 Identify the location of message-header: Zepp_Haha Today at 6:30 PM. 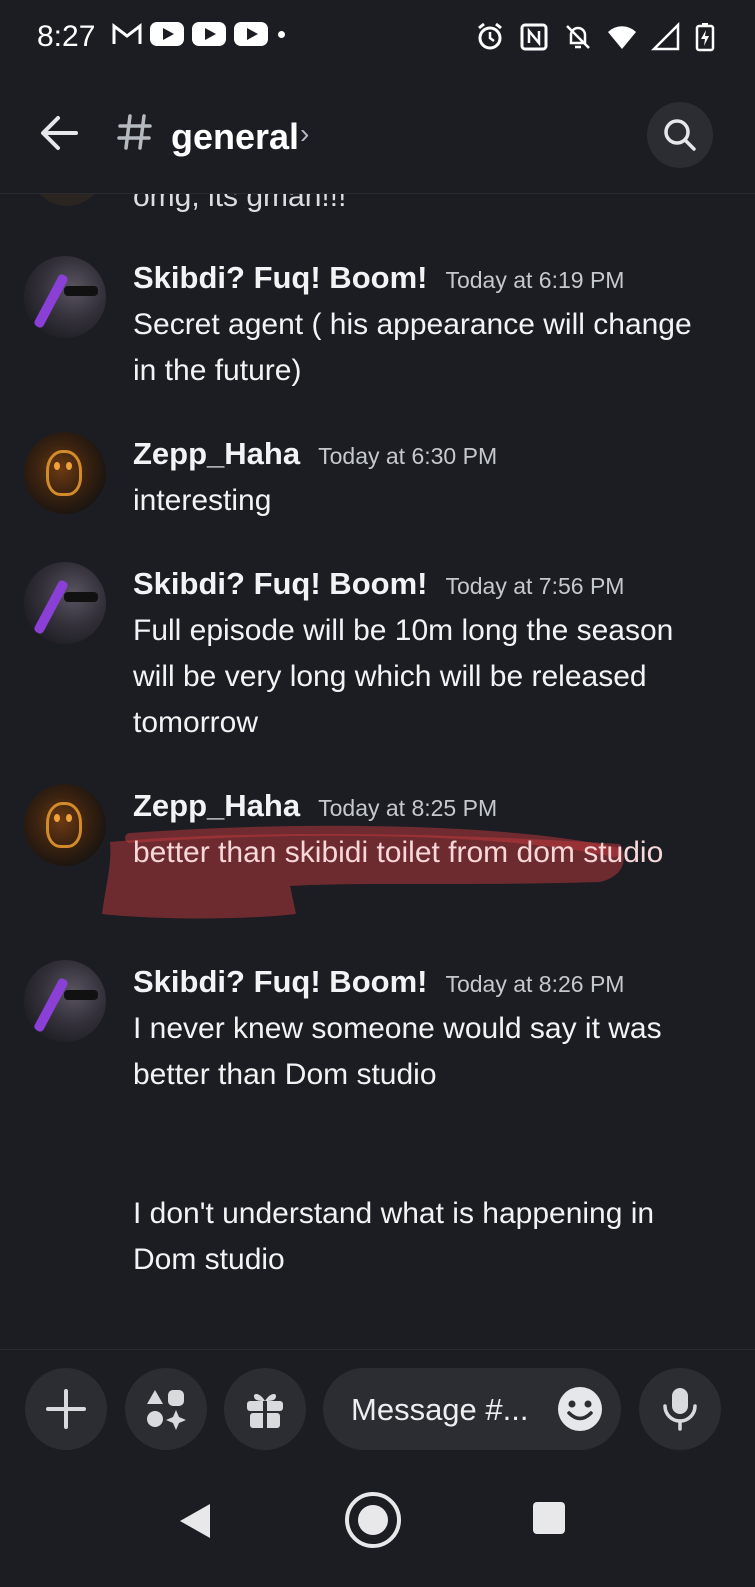
(315, 454).